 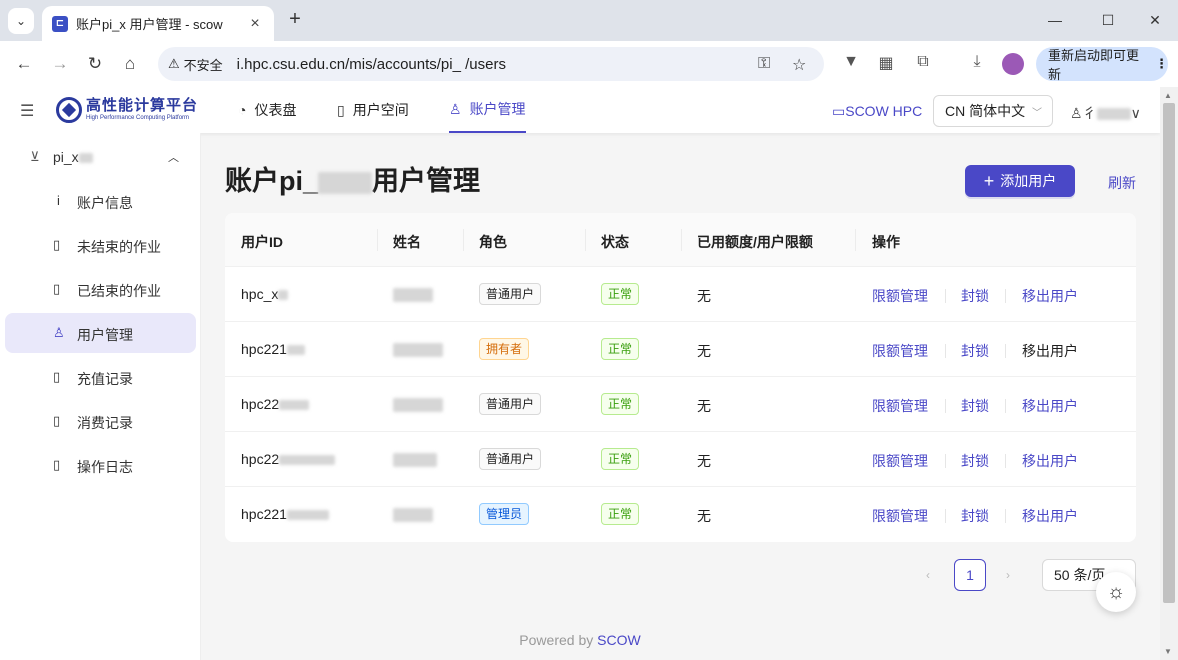 I want to click on user-menu: ♙彳 ∨, so click(x=1105, y=113).